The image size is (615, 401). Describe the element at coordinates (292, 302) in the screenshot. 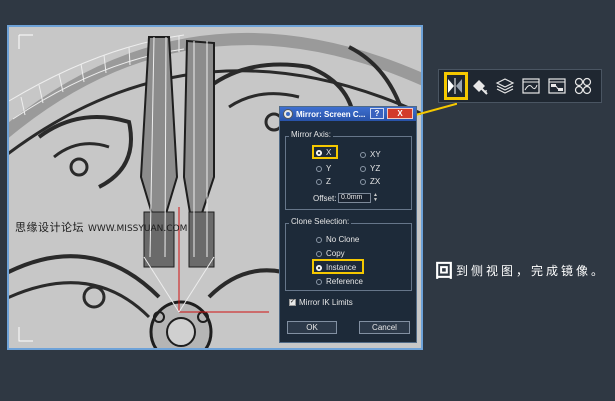

I see `mirror-ik-checkbox: ✓` at that location.